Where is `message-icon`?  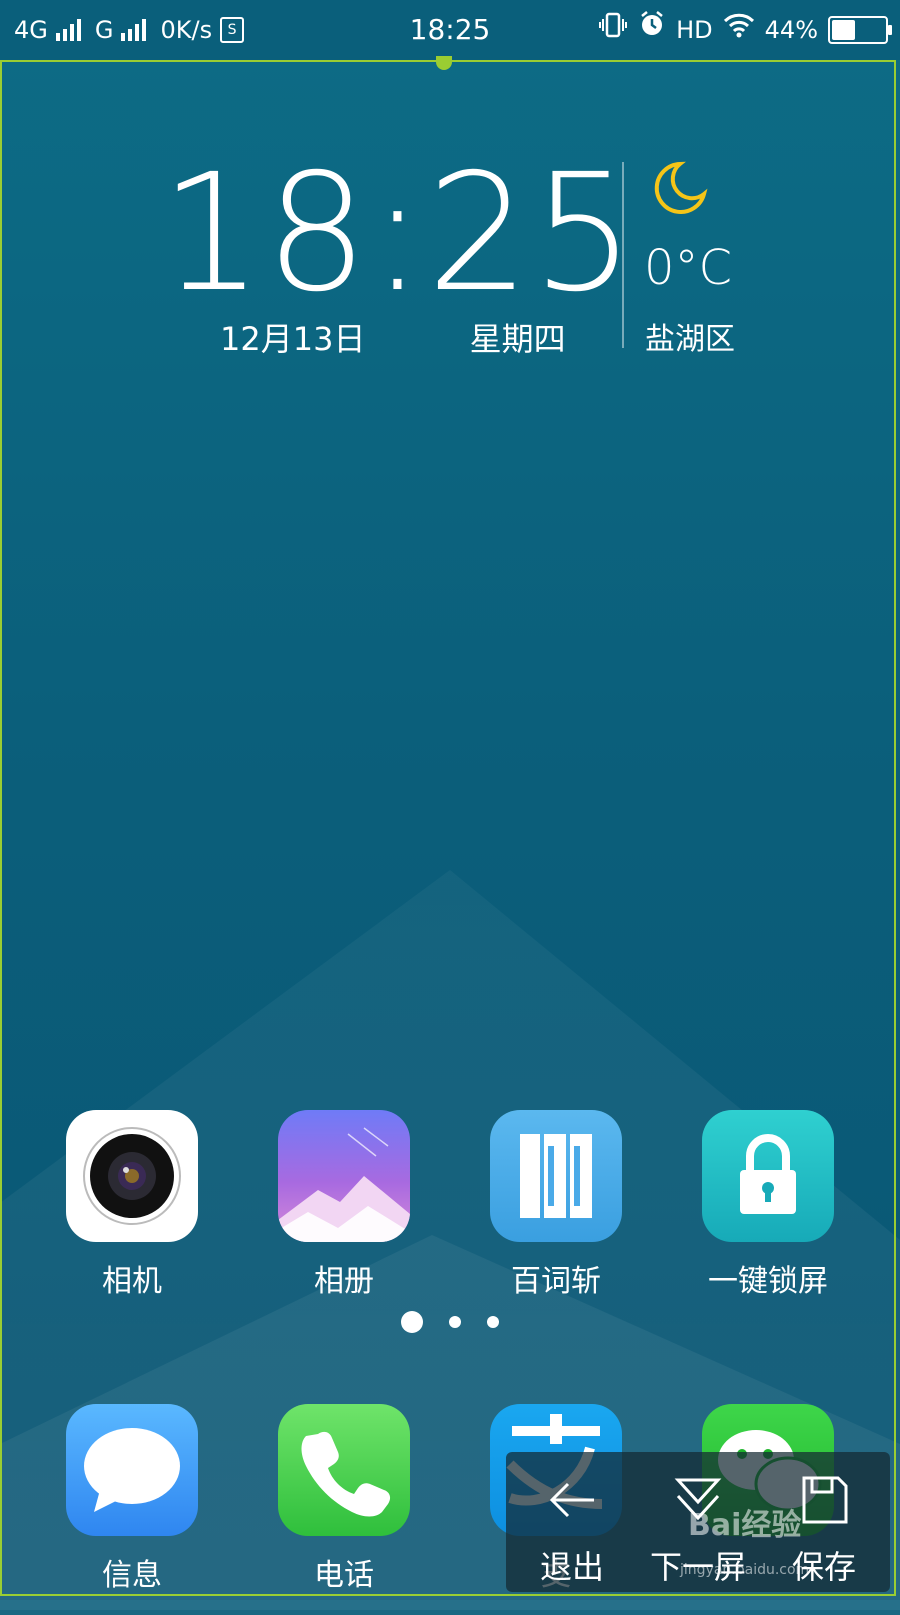 message-icon is located at coordinates (132, 1470).